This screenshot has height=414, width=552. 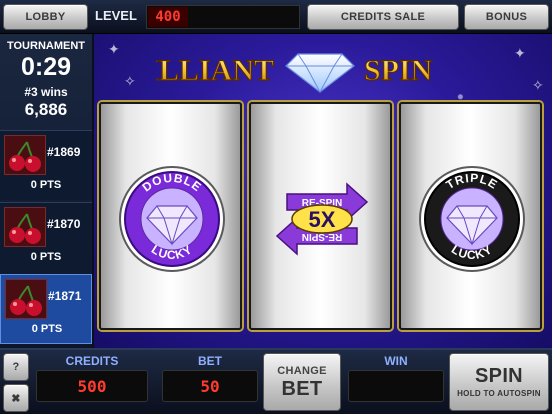 What do you see at coordinates (92, 361) in the screenshot?
I see `credits-label: CREDITS` at bounding box center [92, 361].